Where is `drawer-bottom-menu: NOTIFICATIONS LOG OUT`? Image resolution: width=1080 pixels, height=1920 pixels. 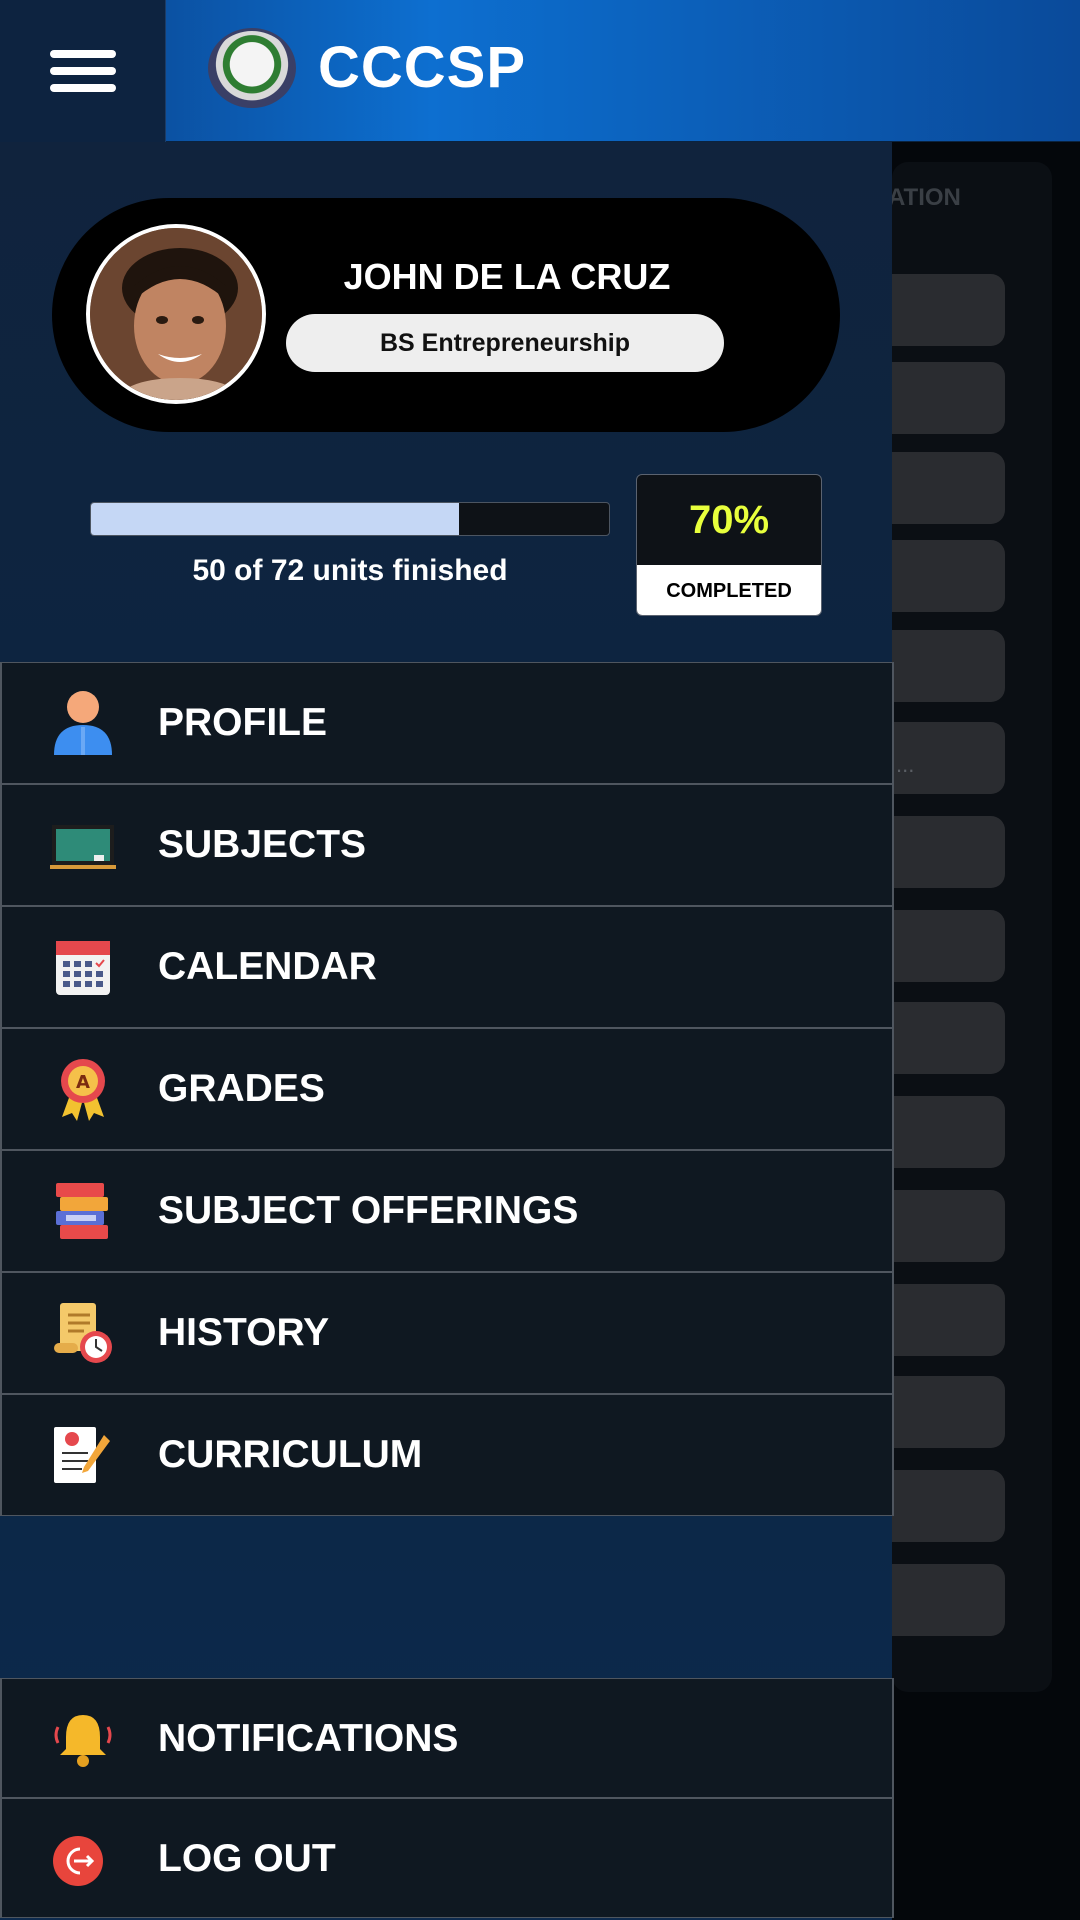 drawer-bottom-menu: NOTIFICATIONS LOG OUT is located at coordinates (447, 1798).